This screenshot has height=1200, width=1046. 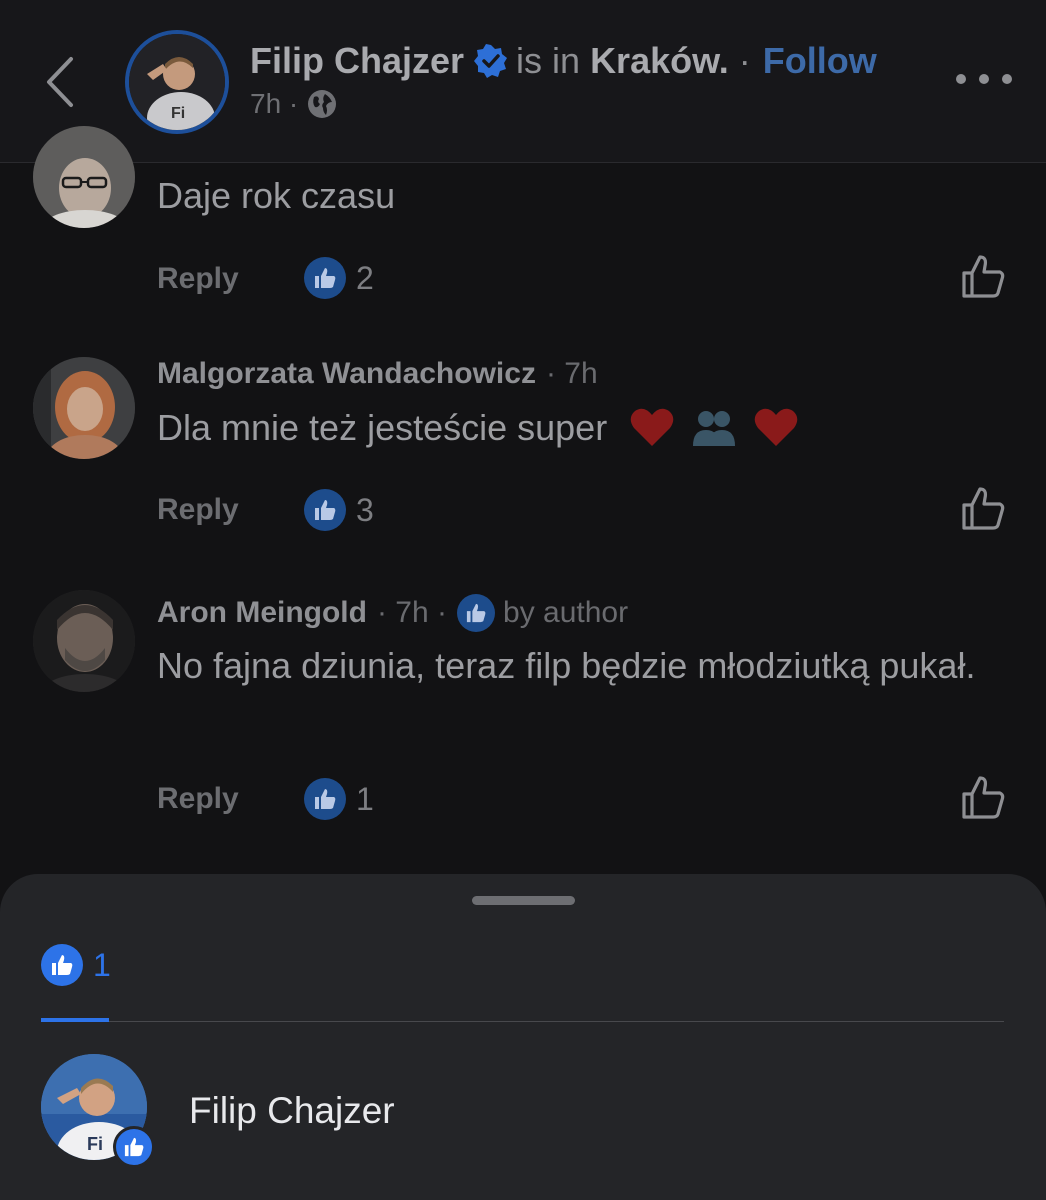 I want to click on comment-like-count: 1, so click(x=339, y=799).